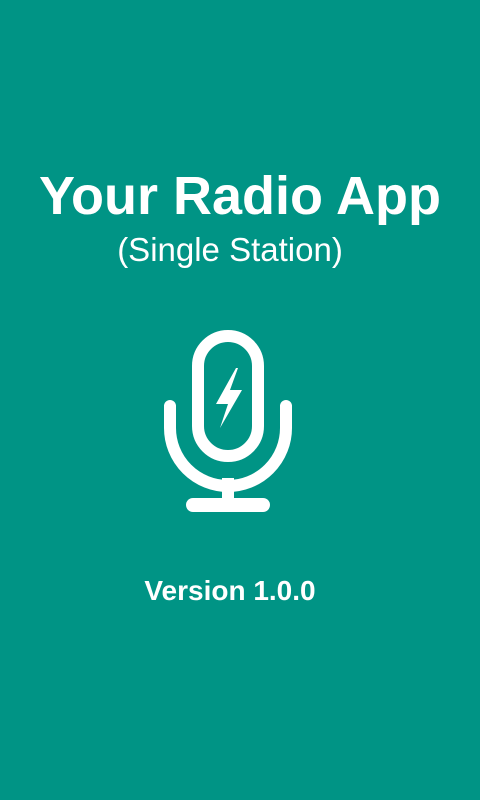  Describe the element at coordinates (240, 196) in the screenshot. I see `app-title: Your Radio App` at that location.